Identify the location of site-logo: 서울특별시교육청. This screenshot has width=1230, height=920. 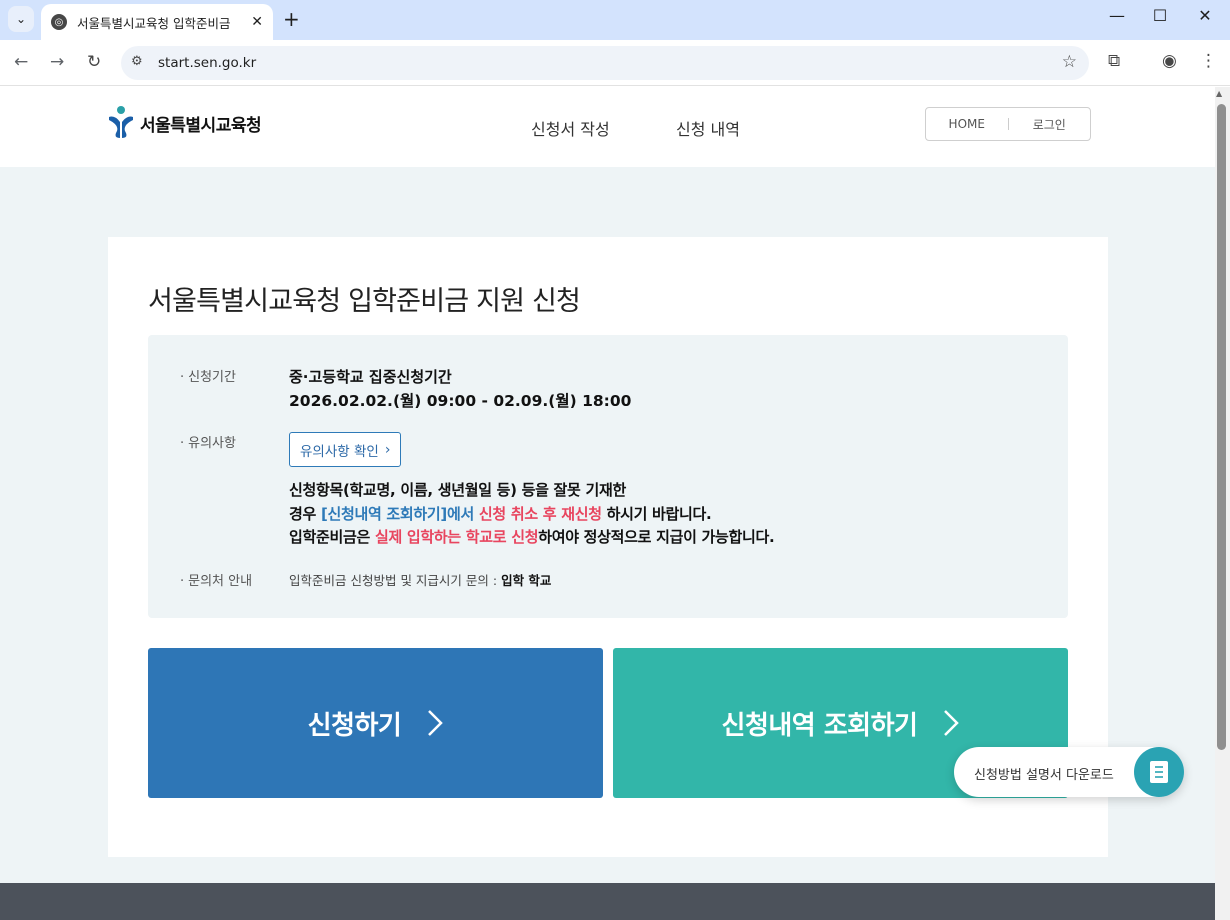
(184, 123).